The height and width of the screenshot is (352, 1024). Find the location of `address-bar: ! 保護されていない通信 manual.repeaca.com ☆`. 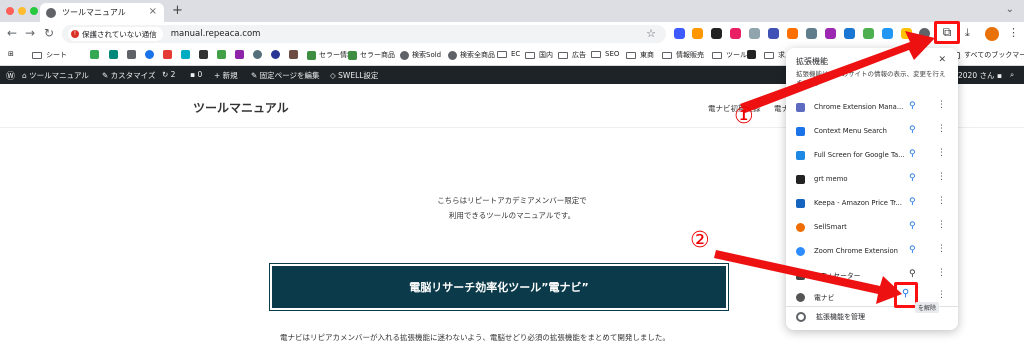

address-bar: ! 保護されていない通信 manual.repeaca.com ☆ is located at coordinates (364, 34).